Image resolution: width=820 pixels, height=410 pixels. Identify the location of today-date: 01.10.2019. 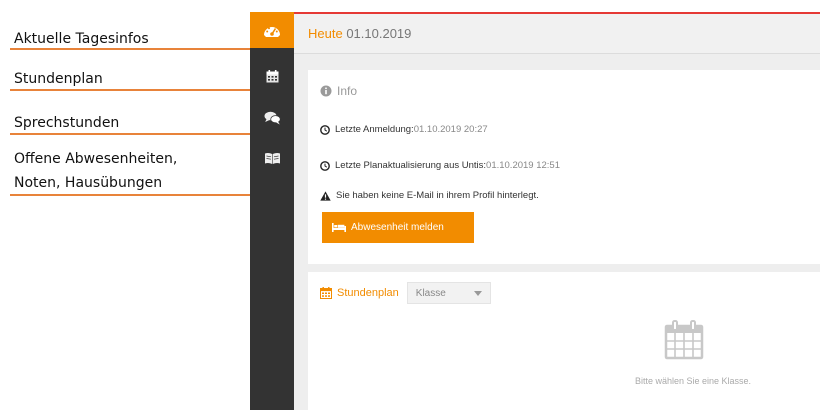
(379, 33).